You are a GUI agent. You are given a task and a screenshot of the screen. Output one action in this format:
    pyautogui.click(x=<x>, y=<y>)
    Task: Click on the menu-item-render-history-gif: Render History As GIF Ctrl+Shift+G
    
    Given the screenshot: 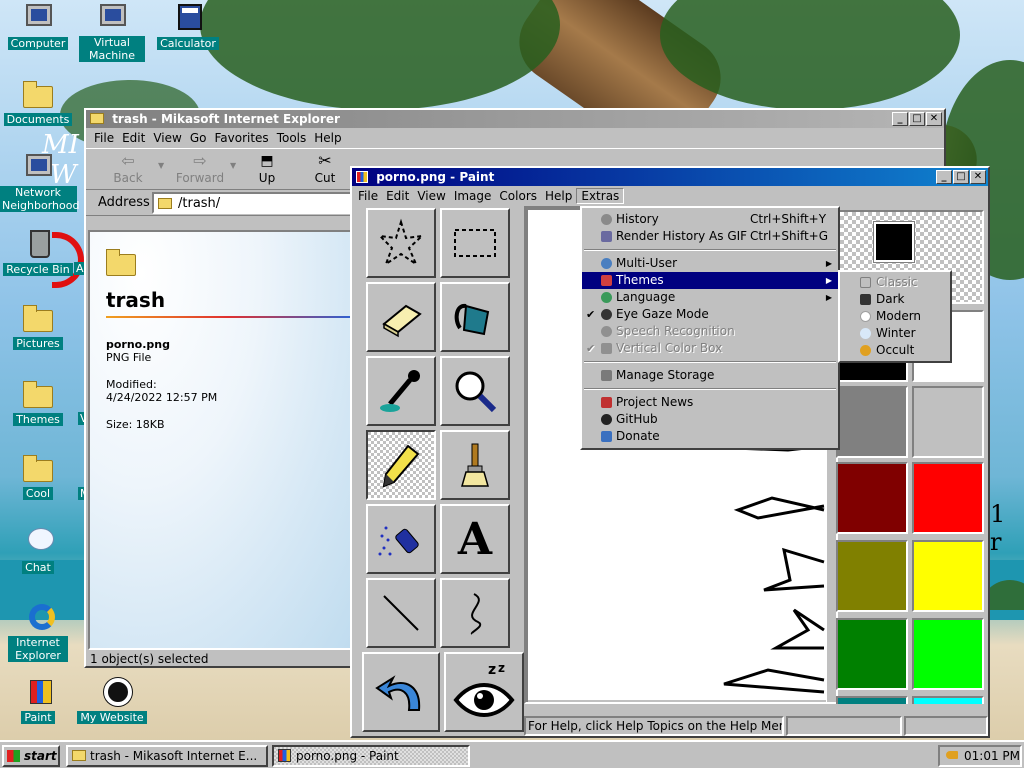 What is the action you would take?
    pyautogui.click(x=710, y=236)
    